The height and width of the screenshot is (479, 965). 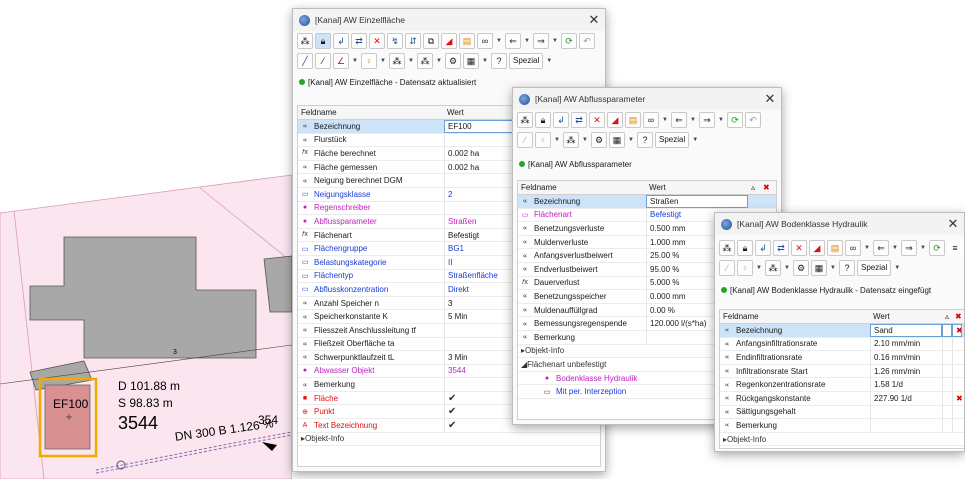 I want to click on field-name-cell: ● Regenschreiber, so click(x=371, y=207).